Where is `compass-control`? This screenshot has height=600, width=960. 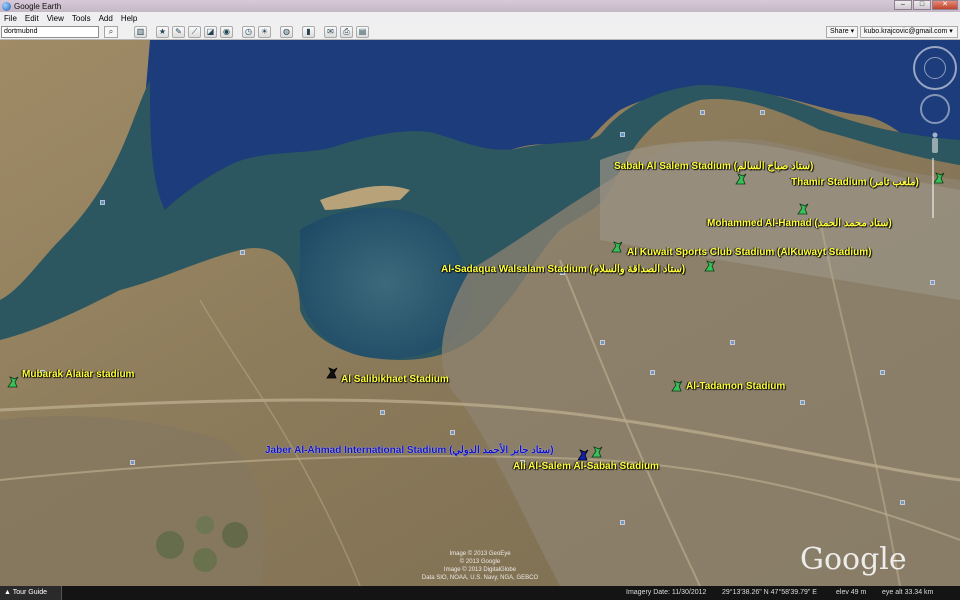
compass-control is located at coordinates (935, 68).